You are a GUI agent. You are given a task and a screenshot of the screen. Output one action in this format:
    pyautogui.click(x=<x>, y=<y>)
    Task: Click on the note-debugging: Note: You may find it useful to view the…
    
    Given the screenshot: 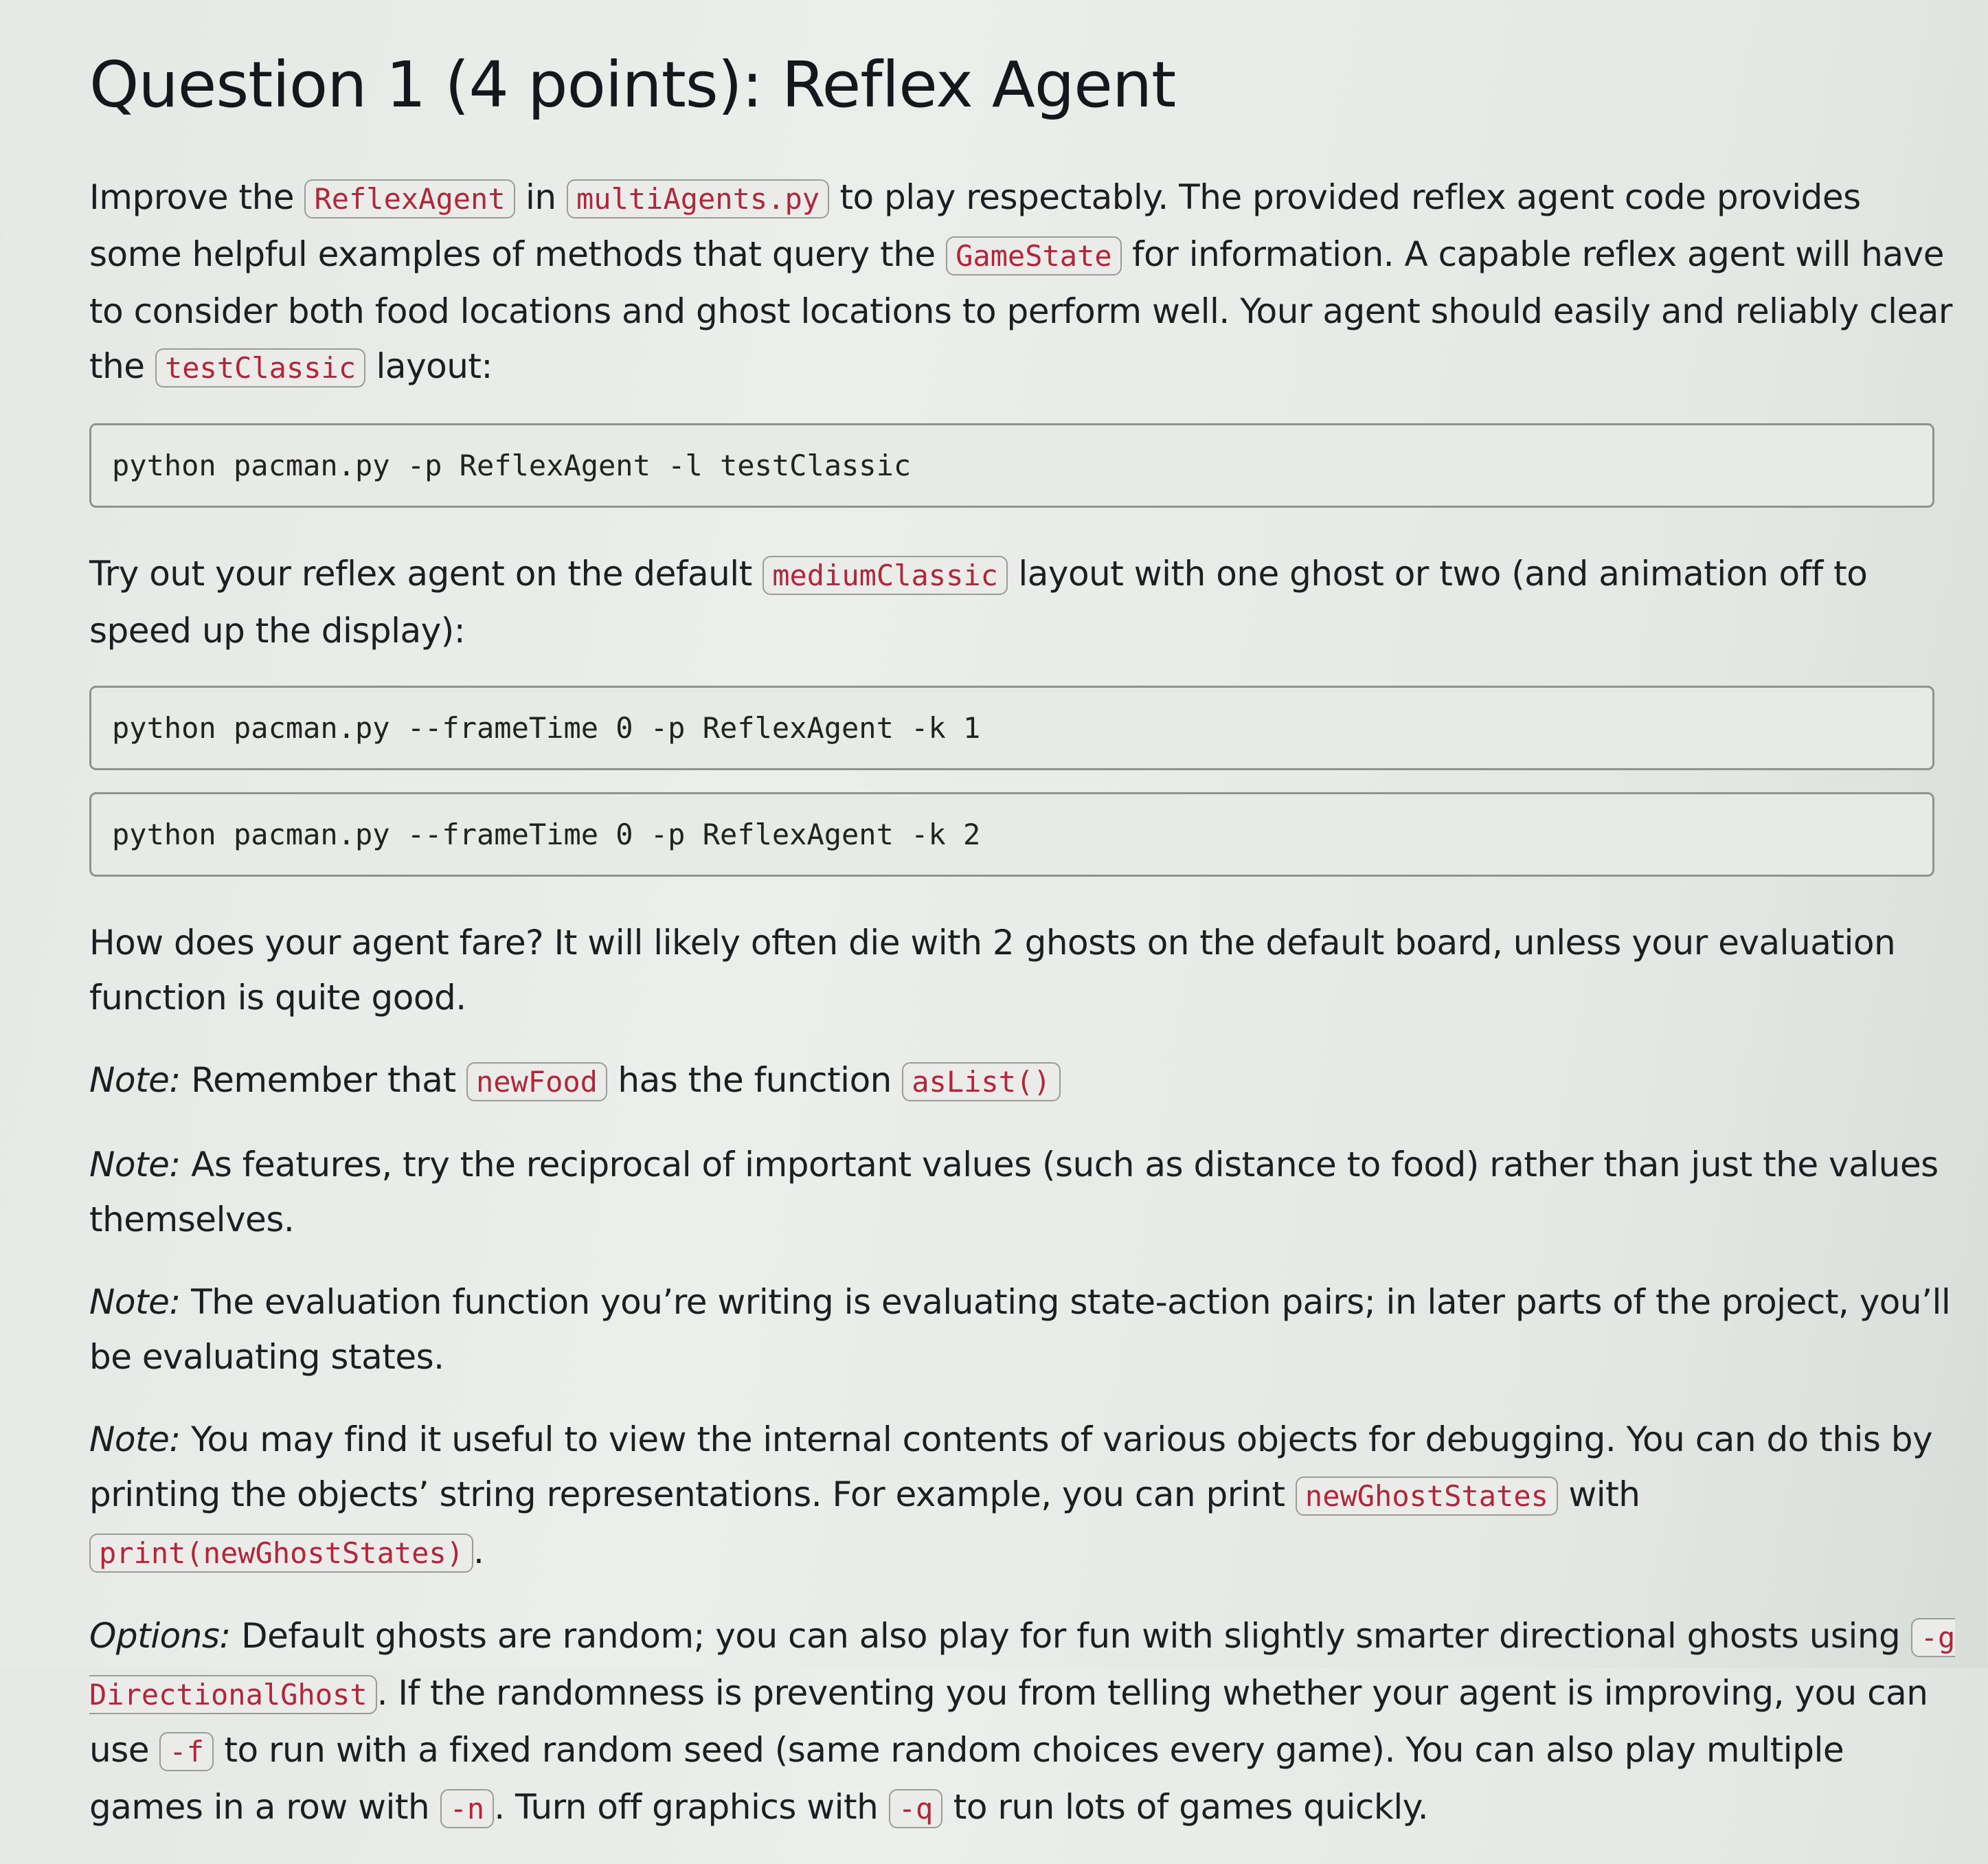 What is the action you would take?
    pyautogui.click(x=1023, y=1496)
    